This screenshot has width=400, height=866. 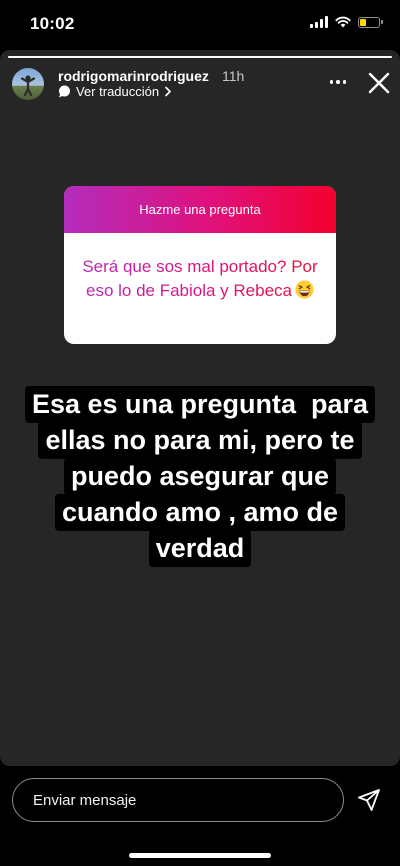 I want to click on speech-bubble-icon, so click(x=64, y=91).